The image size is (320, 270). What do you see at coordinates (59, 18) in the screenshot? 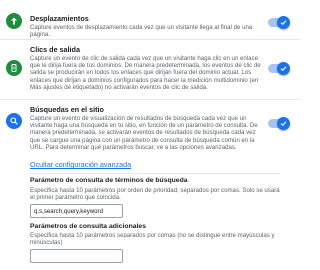
I see `section-title: Desplazamientos` at bounding box center [59, 18].